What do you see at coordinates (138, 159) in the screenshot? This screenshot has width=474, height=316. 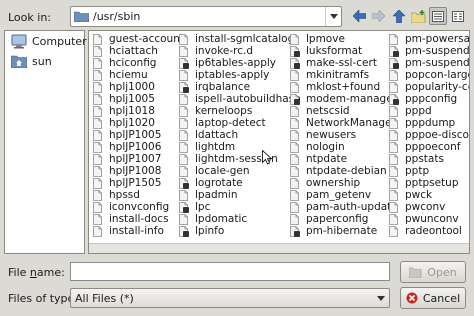 I see `file-item: hplJP1007` at bounding box center [138, 159].